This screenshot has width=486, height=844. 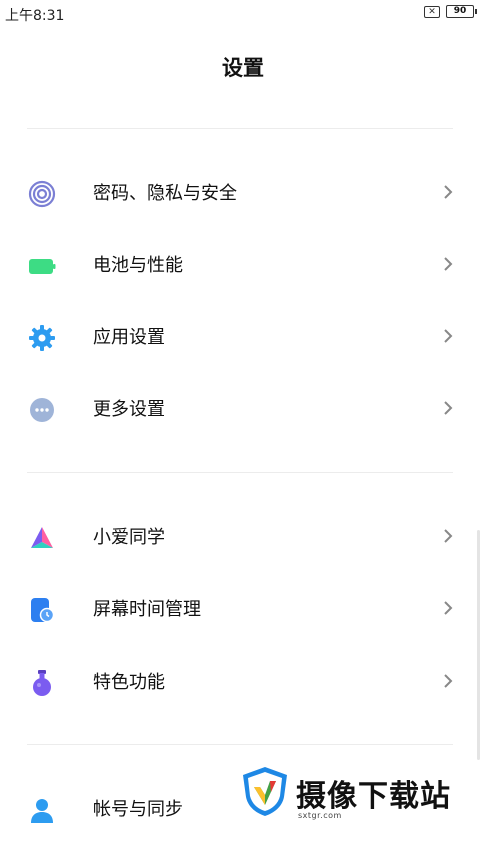 What do you see at coordinates (243, 536) in the screenshot?
I see `settings-item-xiaoai: 小爱同学` at bounding box center [243, 536].